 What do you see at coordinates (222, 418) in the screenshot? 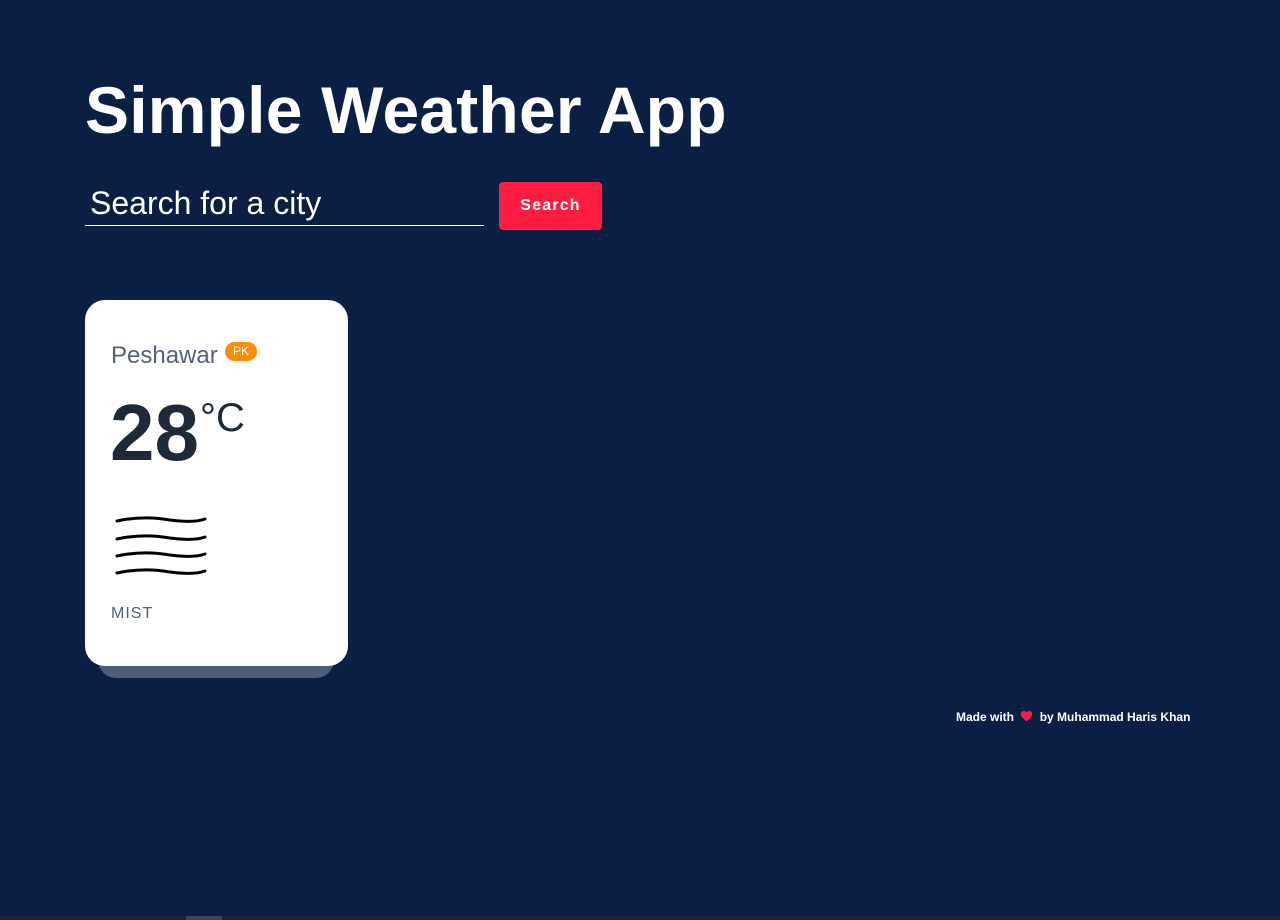
I see `temperature-unit: °C` at bounding box center [222, 418].